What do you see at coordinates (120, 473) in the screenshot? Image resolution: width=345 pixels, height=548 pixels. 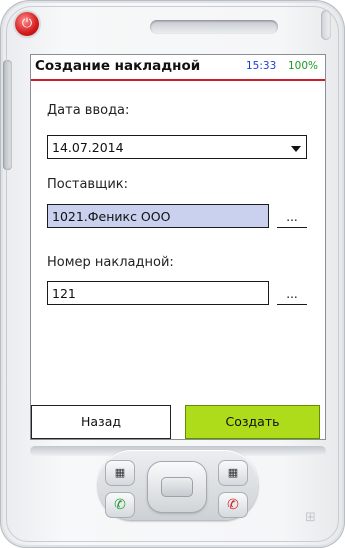 I see `left-softkey-icon: ▦` at bounding box center [120, 473].